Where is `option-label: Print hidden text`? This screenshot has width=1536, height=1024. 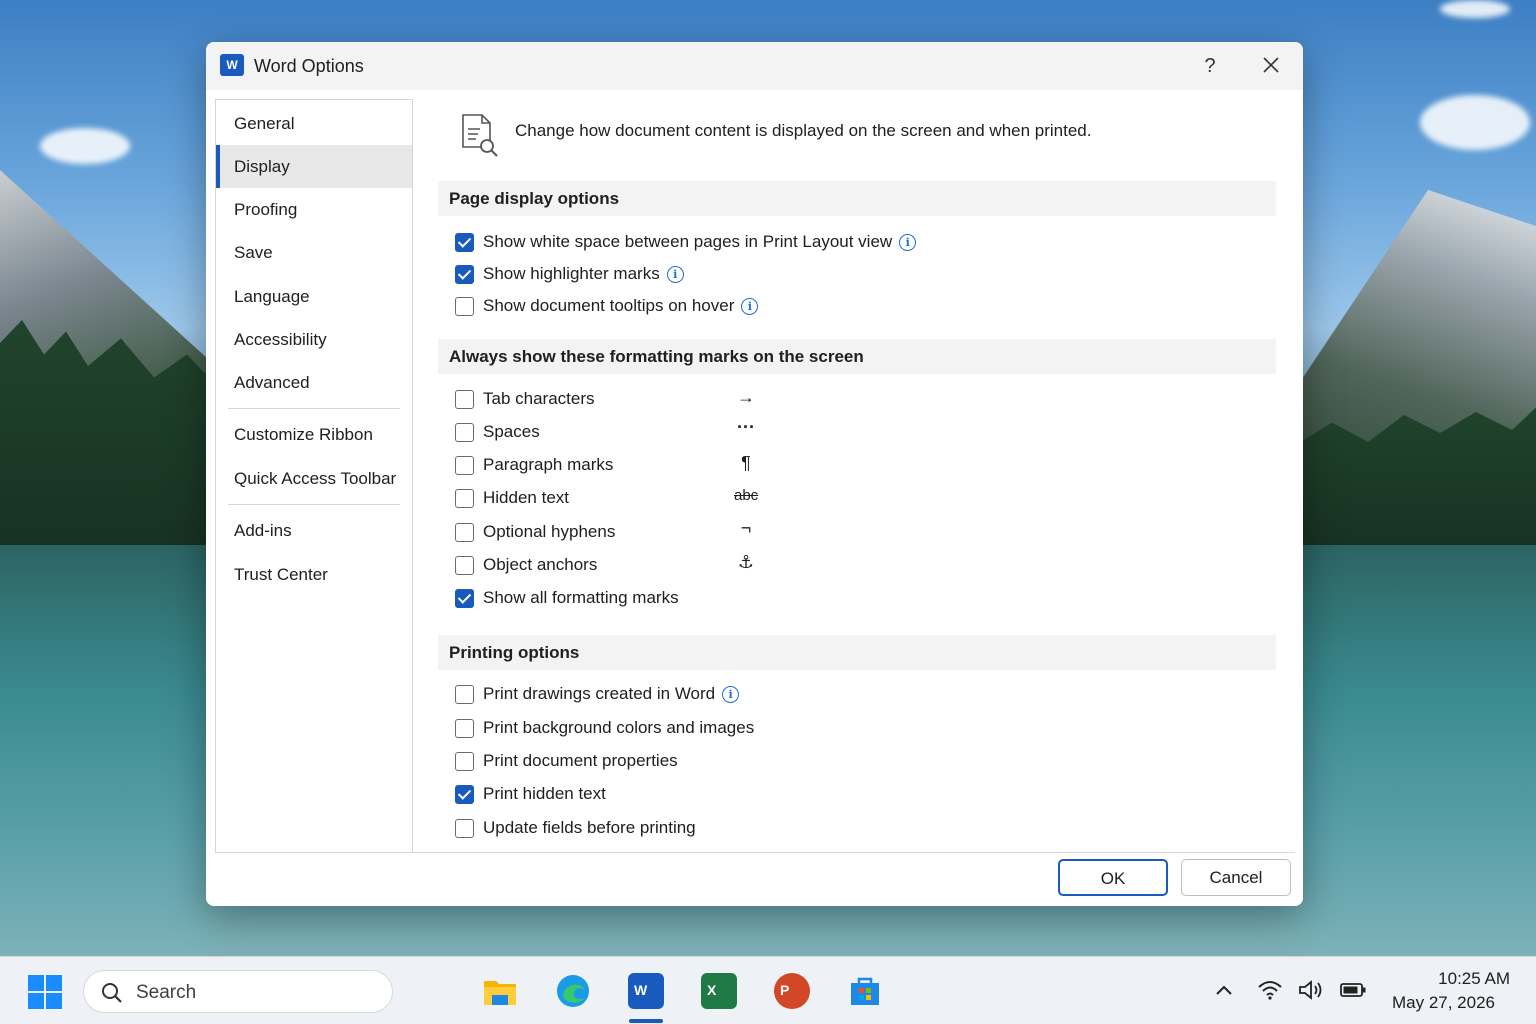
option-label: Print hidden text is located at coordinates (544, 793).